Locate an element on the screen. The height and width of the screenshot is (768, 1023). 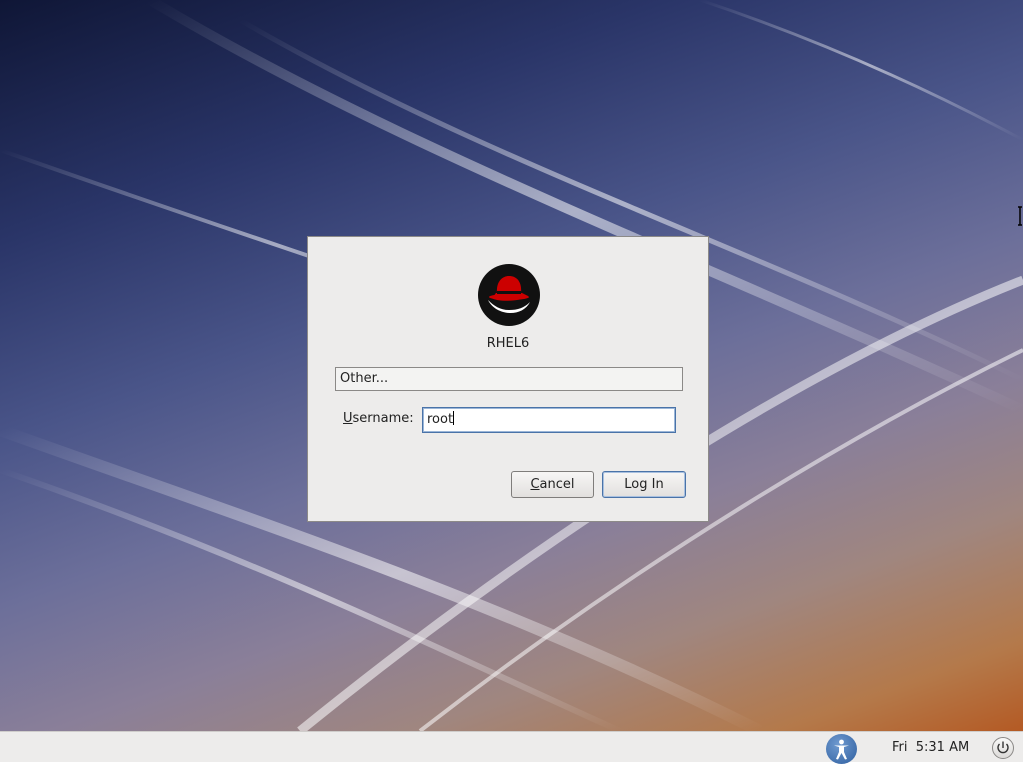
redhat-shadowman-icon is located at coordinates (509, 295).